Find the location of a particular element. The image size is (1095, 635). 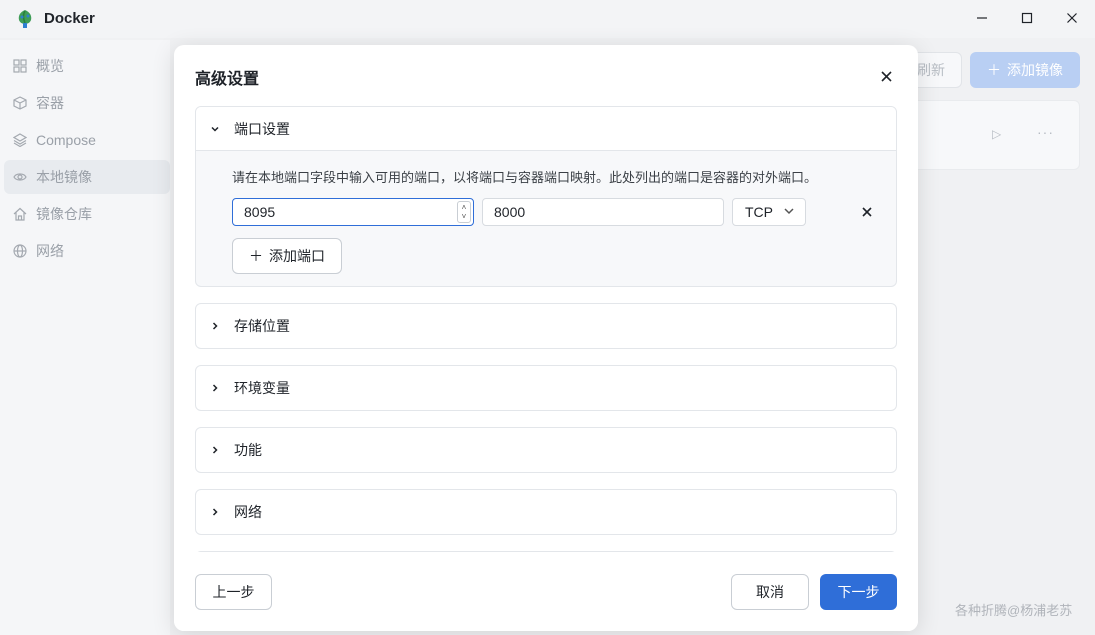

network-panel: 网络 is located at coordinates (546, 512).